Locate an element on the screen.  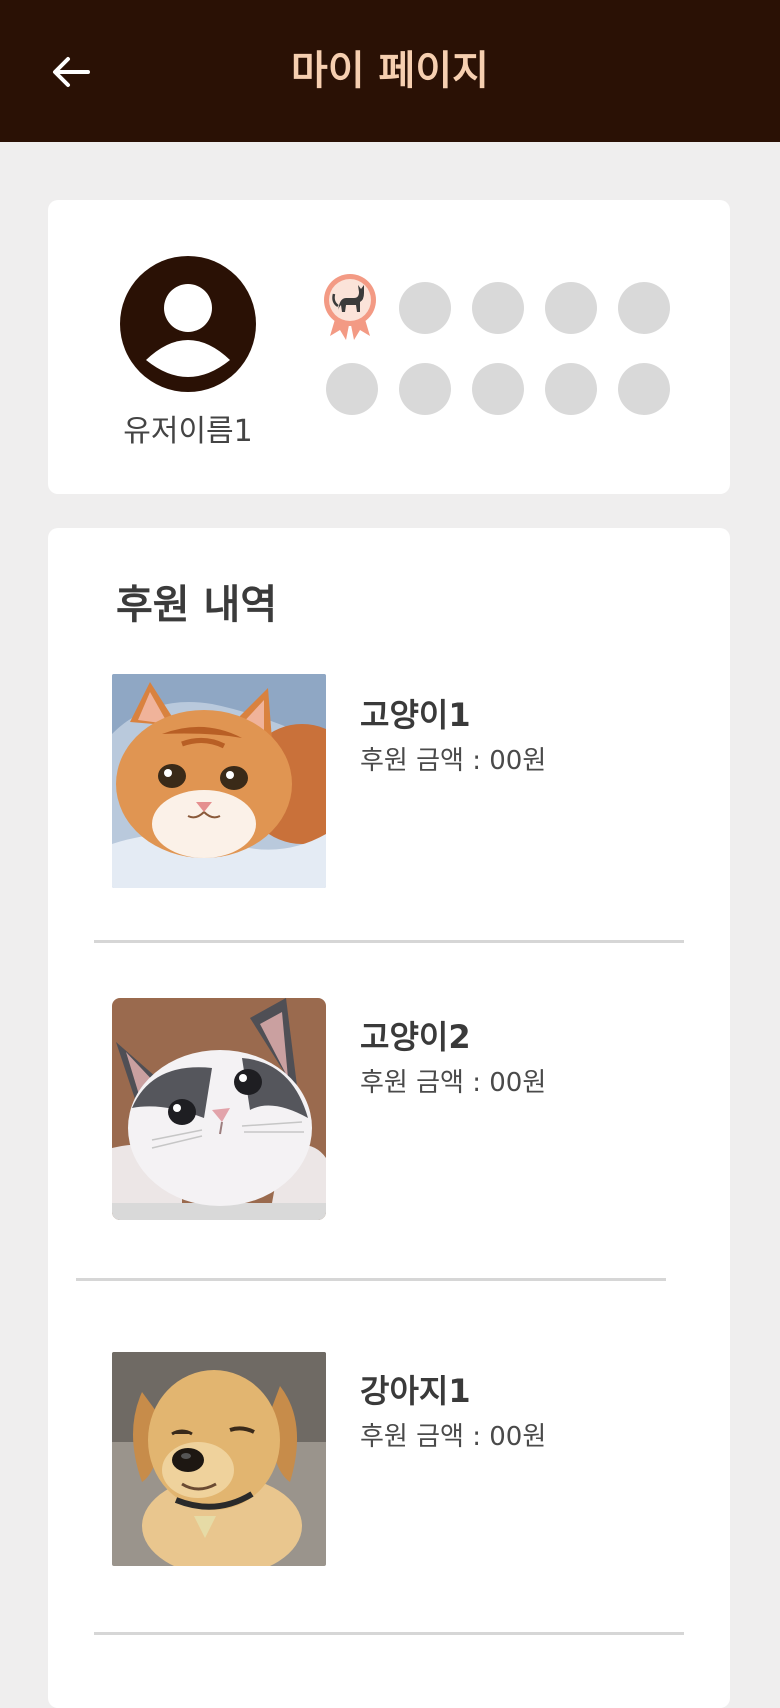
app-header: 마이 페이지 is located at coordinates (390, 71).